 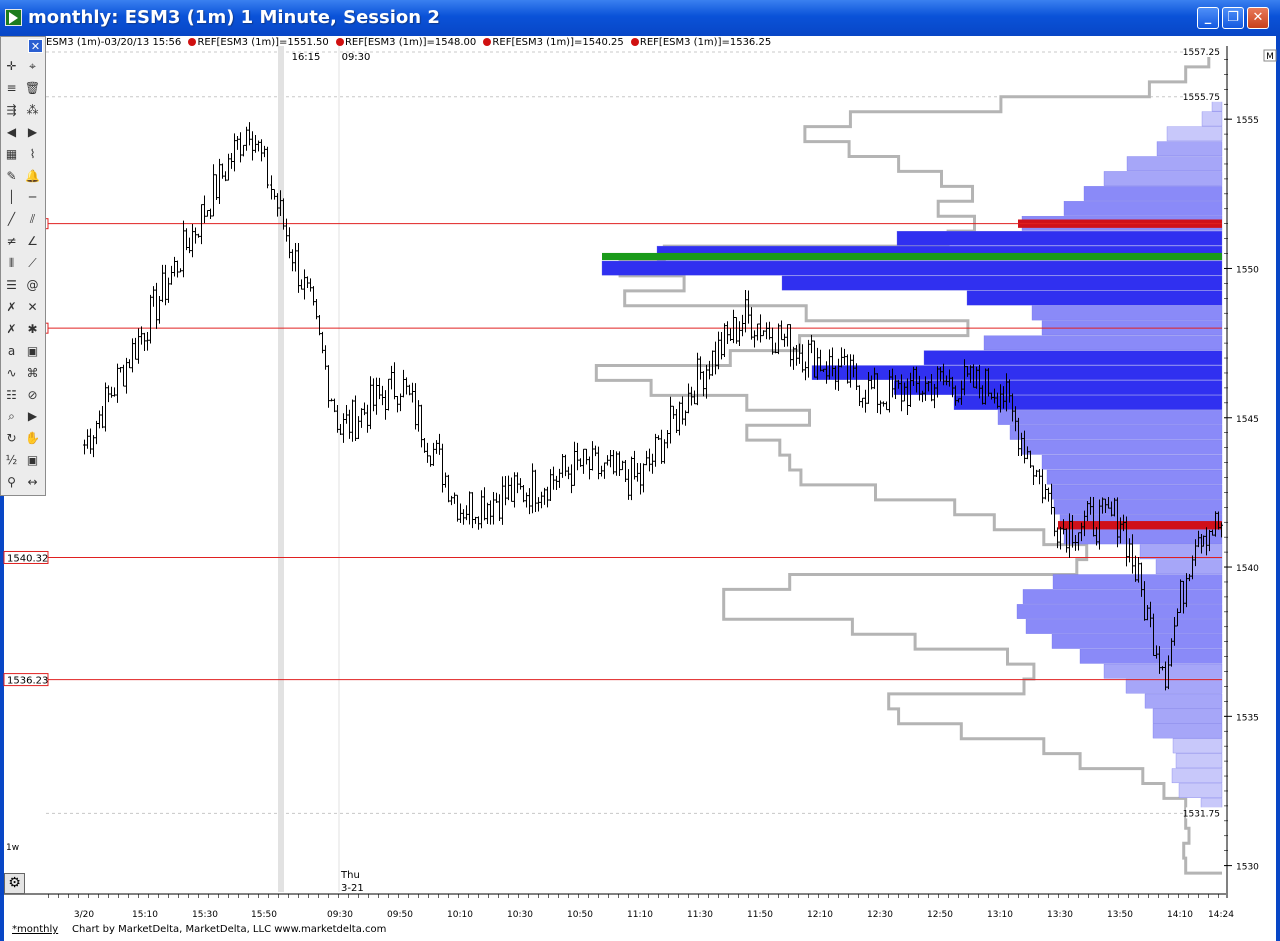 I want to click on toolbar-close-button: ✕, so click(x=35, y=46).